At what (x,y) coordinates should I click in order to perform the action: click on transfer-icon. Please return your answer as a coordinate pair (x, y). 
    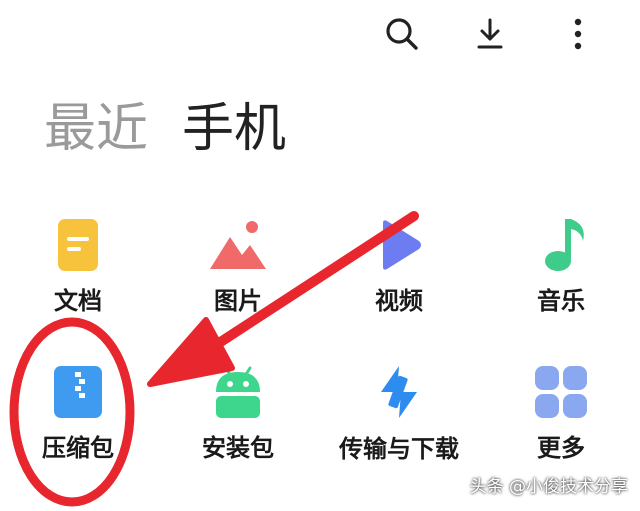
    Looking at the image, I should click on (399, 392).